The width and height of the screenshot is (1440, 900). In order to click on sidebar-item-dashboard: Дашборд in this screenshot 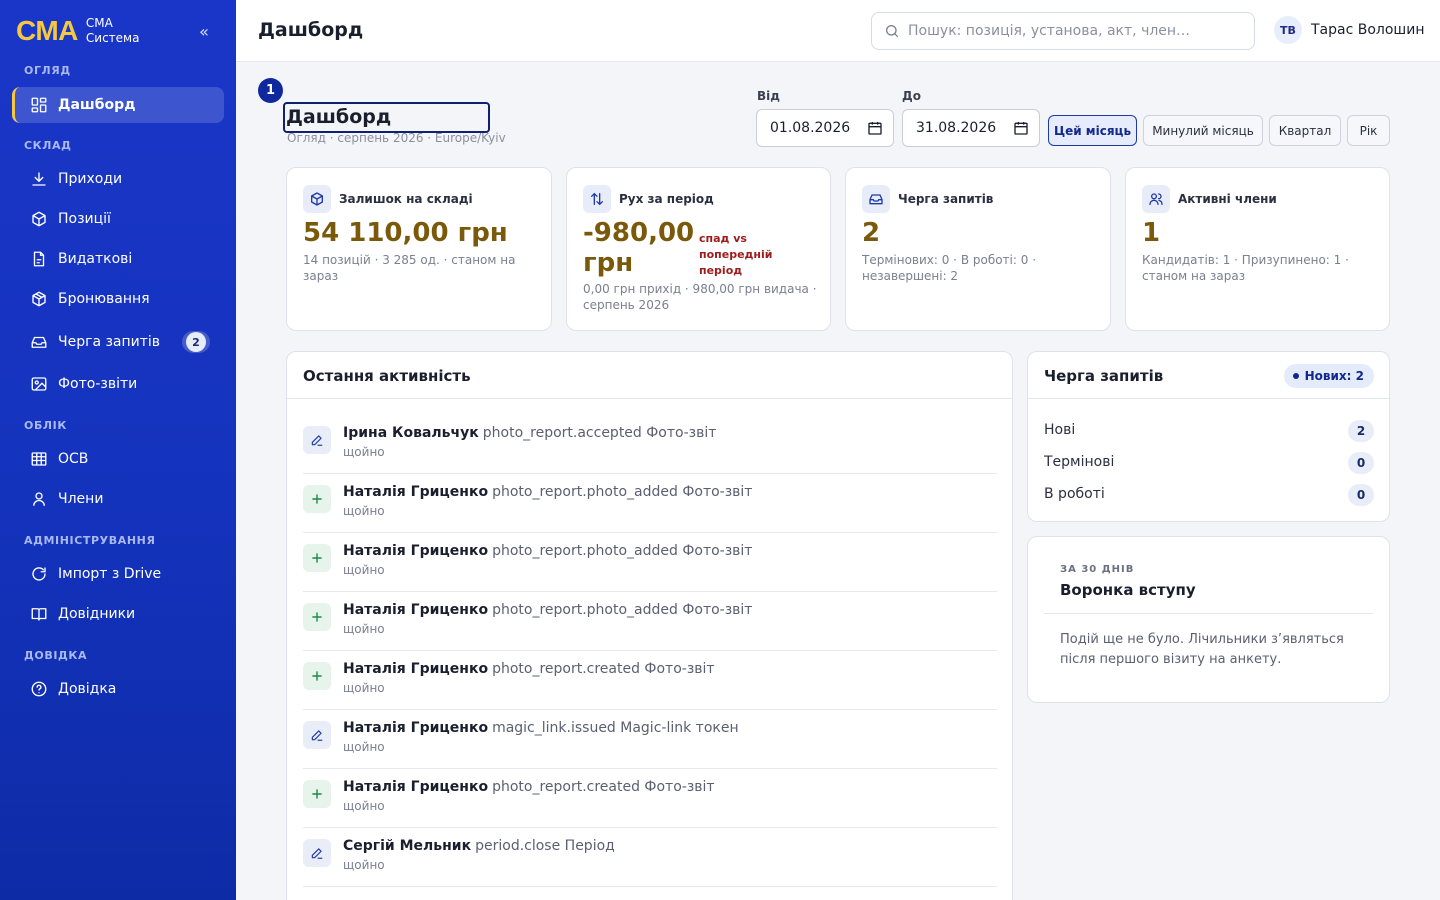, I will do `click(118, 105)`.